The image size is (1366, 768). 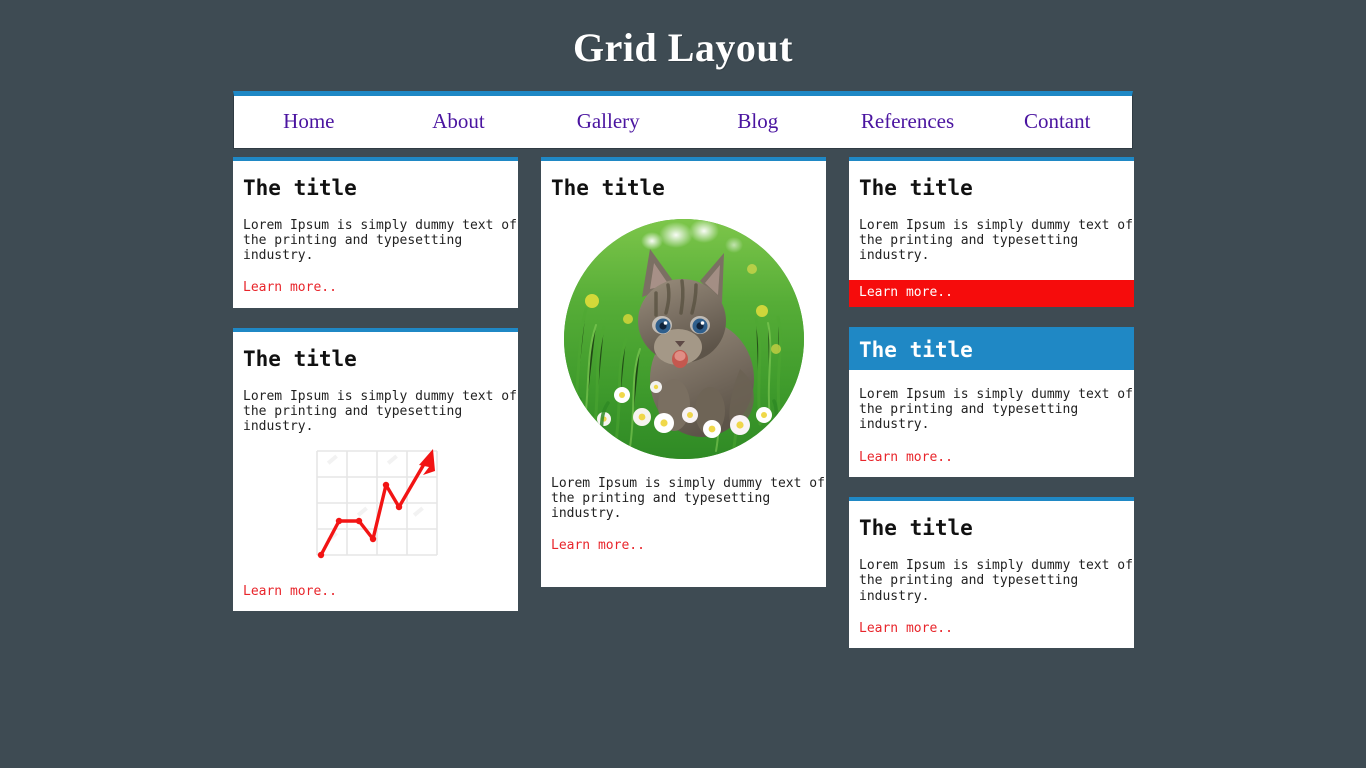 What do you see at coordinates (683, 47) in the screenshot?
I see `page-title: Grid Layout` at bounding box center [683, 47].